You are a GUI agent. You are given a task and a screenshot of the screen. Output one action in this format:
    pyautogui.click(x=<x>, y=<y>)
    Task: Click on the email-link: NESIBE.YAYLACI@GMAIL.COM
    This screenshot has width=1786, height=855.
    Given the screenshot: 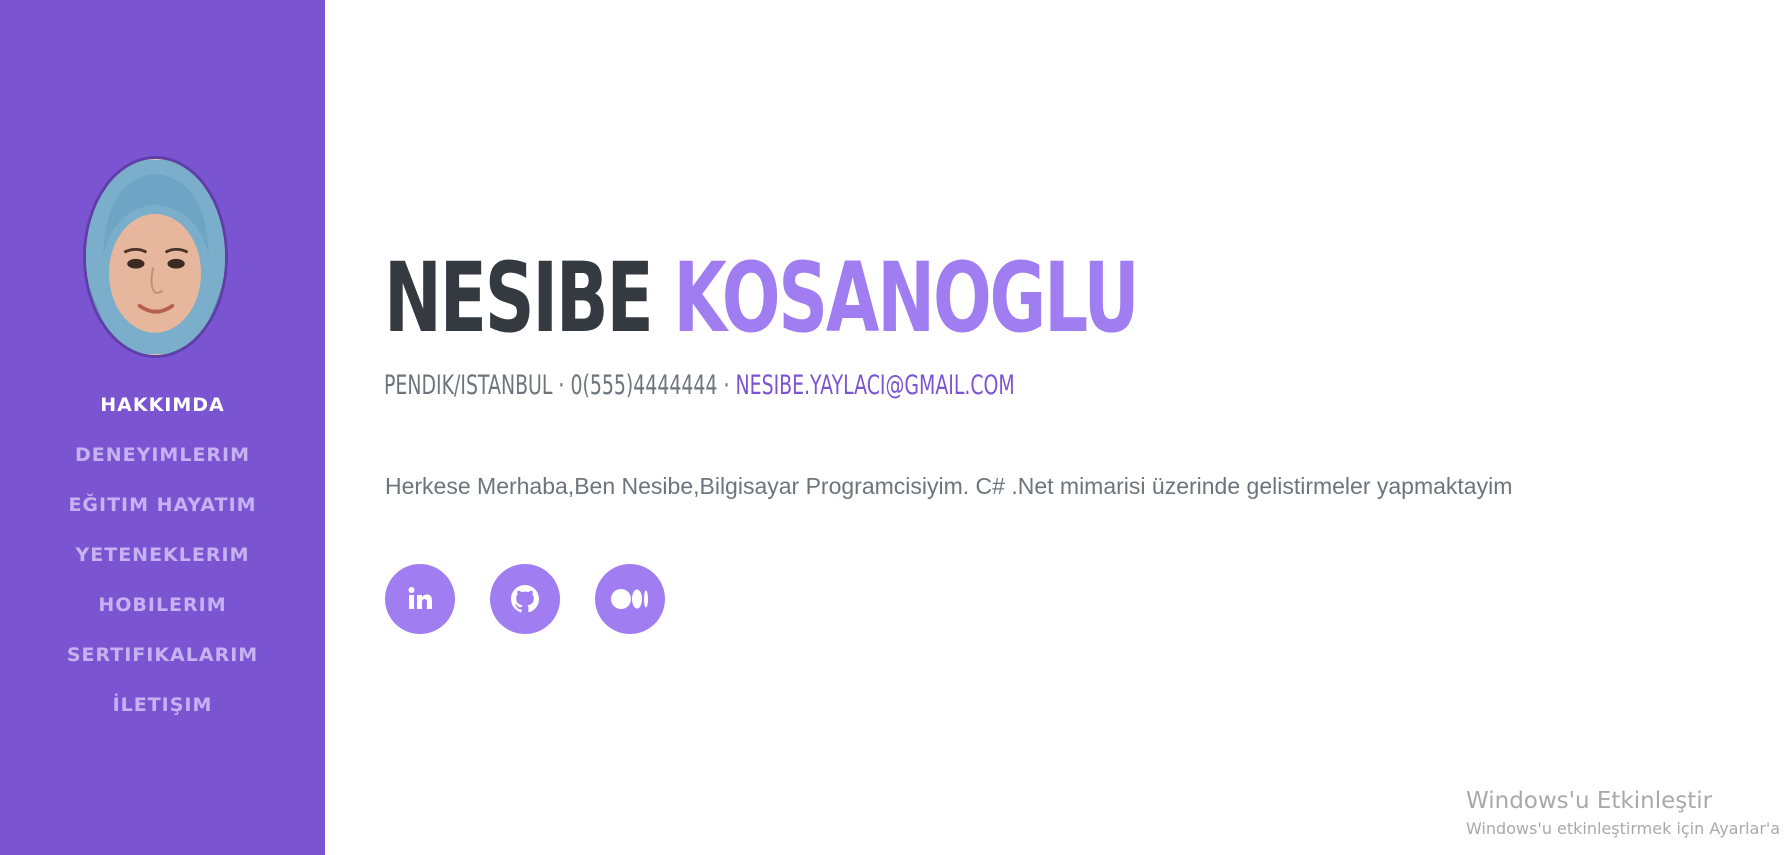 What is the action you would take?
    pyautogui.click(x=874, y=385)
    